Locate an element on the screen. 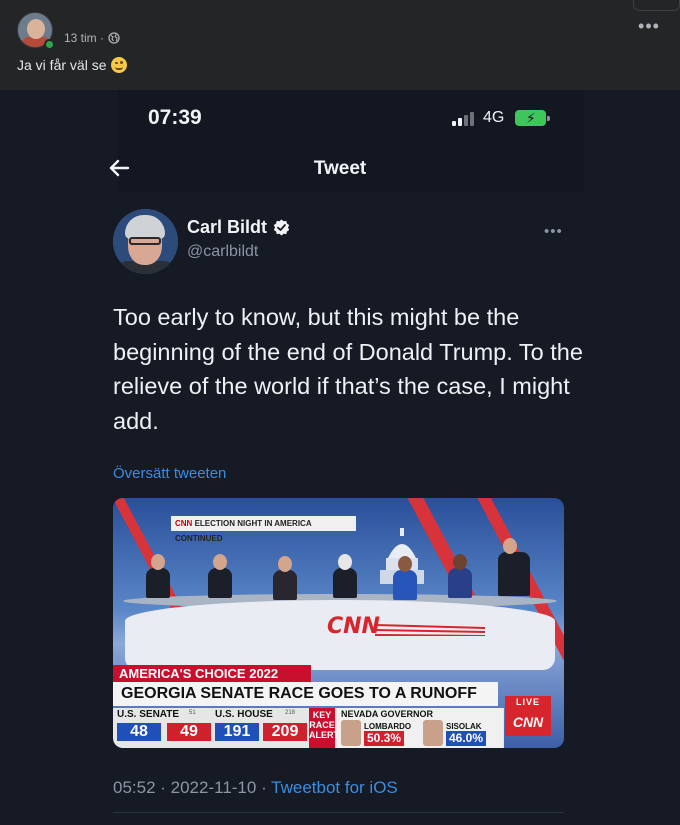 This screenshot has width=680, height=825. candidate-1-name: LOMBARDO is located at coordinates (388, 726).